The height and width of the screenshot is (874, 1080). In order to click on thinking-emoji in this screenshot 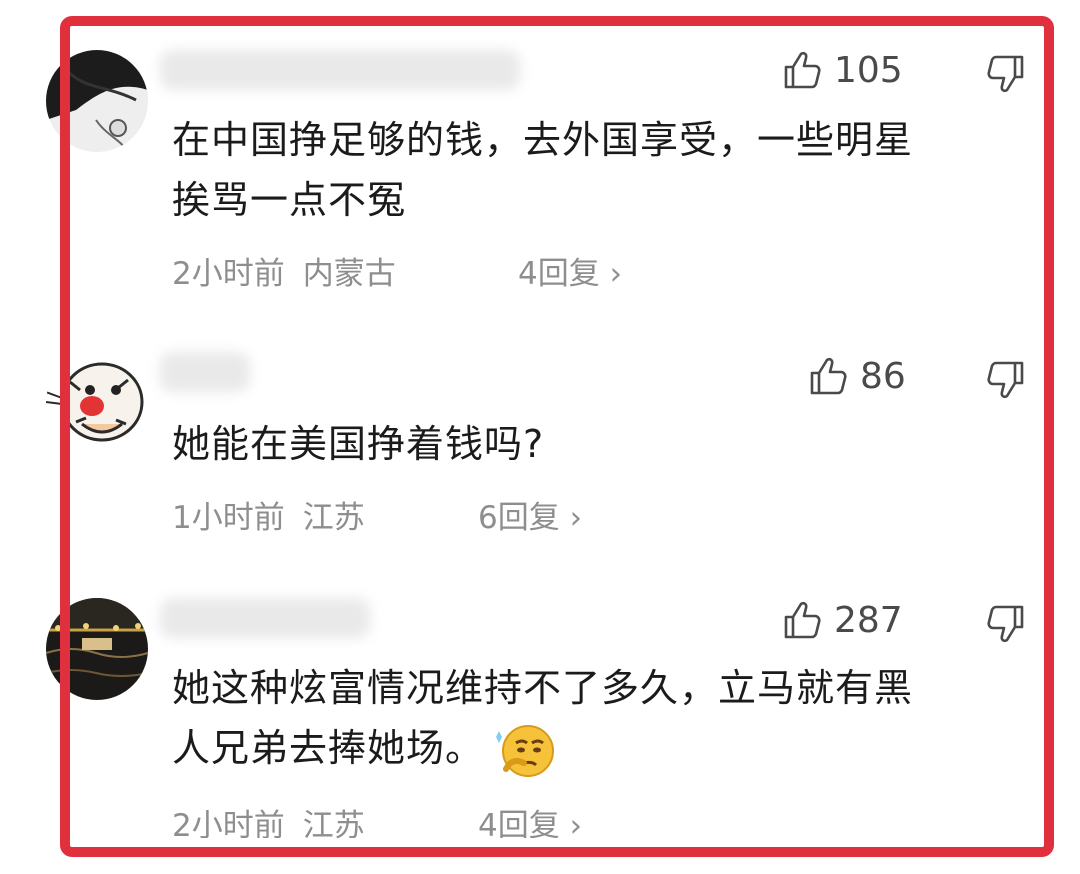, I will do `click(525, 750)`.